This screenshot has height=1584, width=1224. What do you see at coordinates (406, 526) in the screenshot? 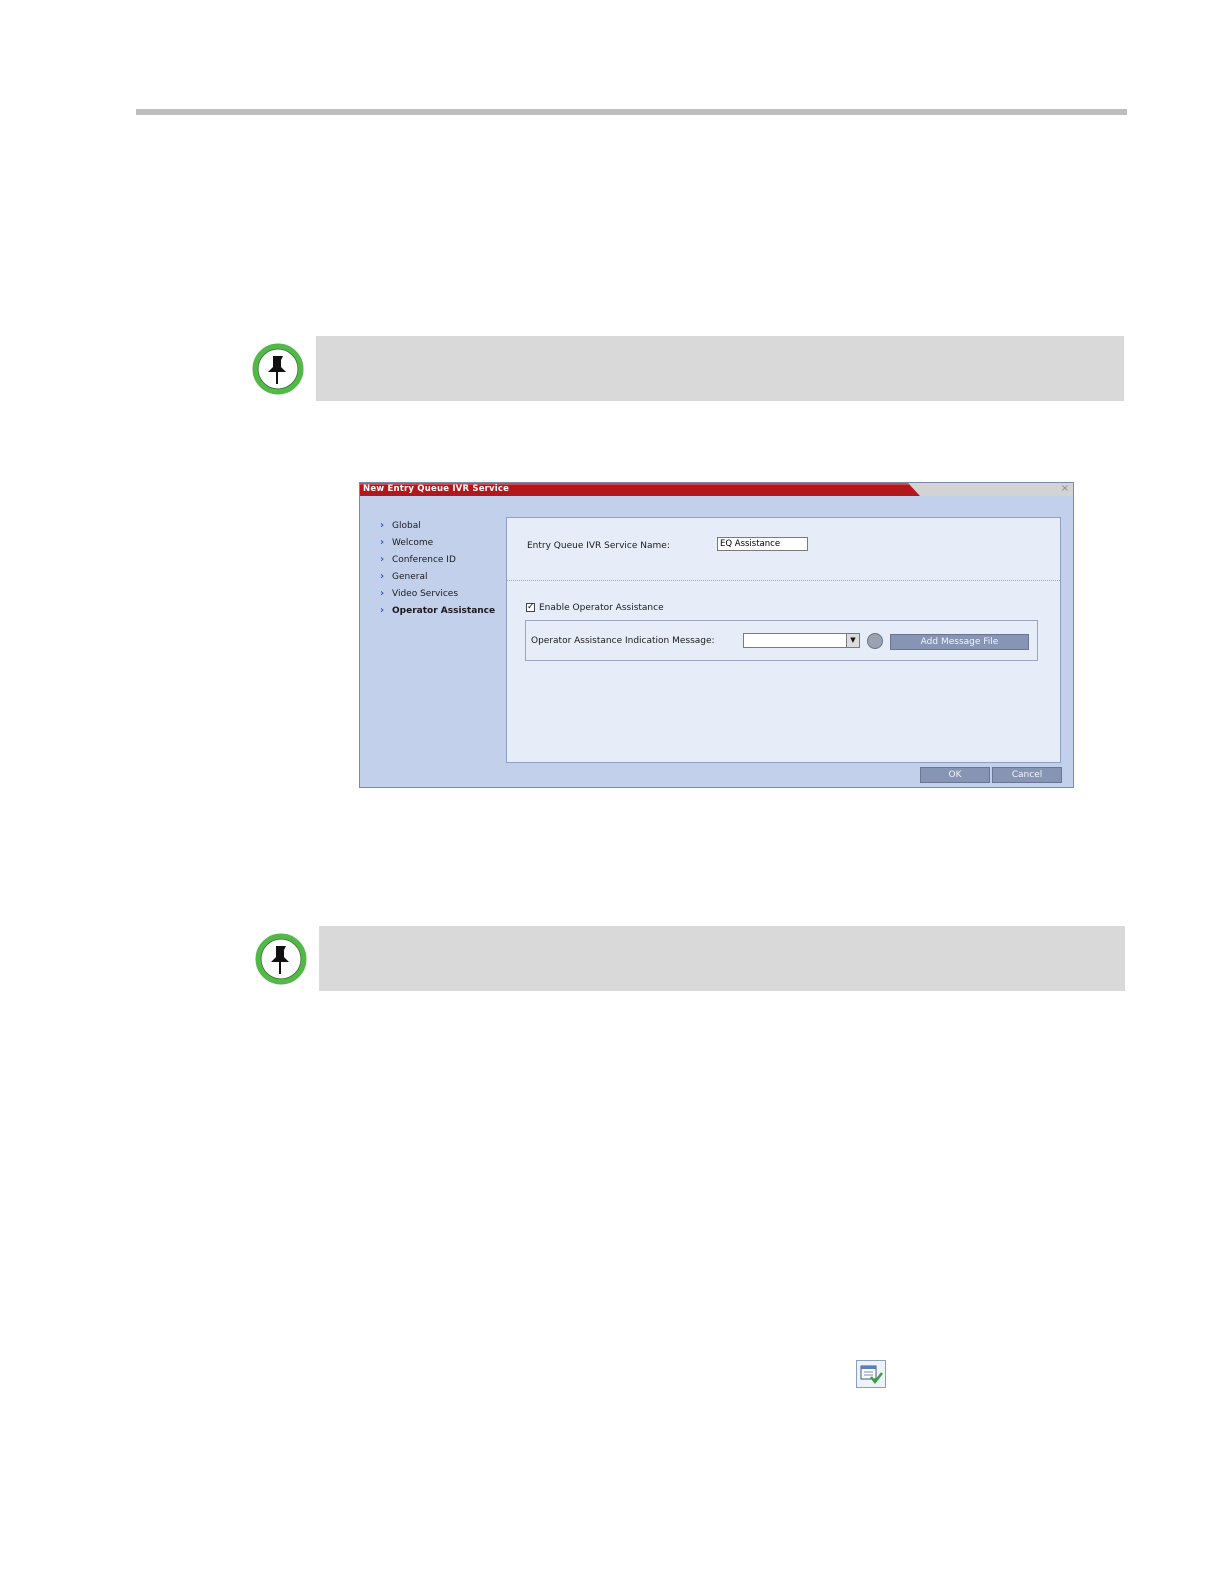
I see `nav-item-label: Global` at bounding box center [406, 526].